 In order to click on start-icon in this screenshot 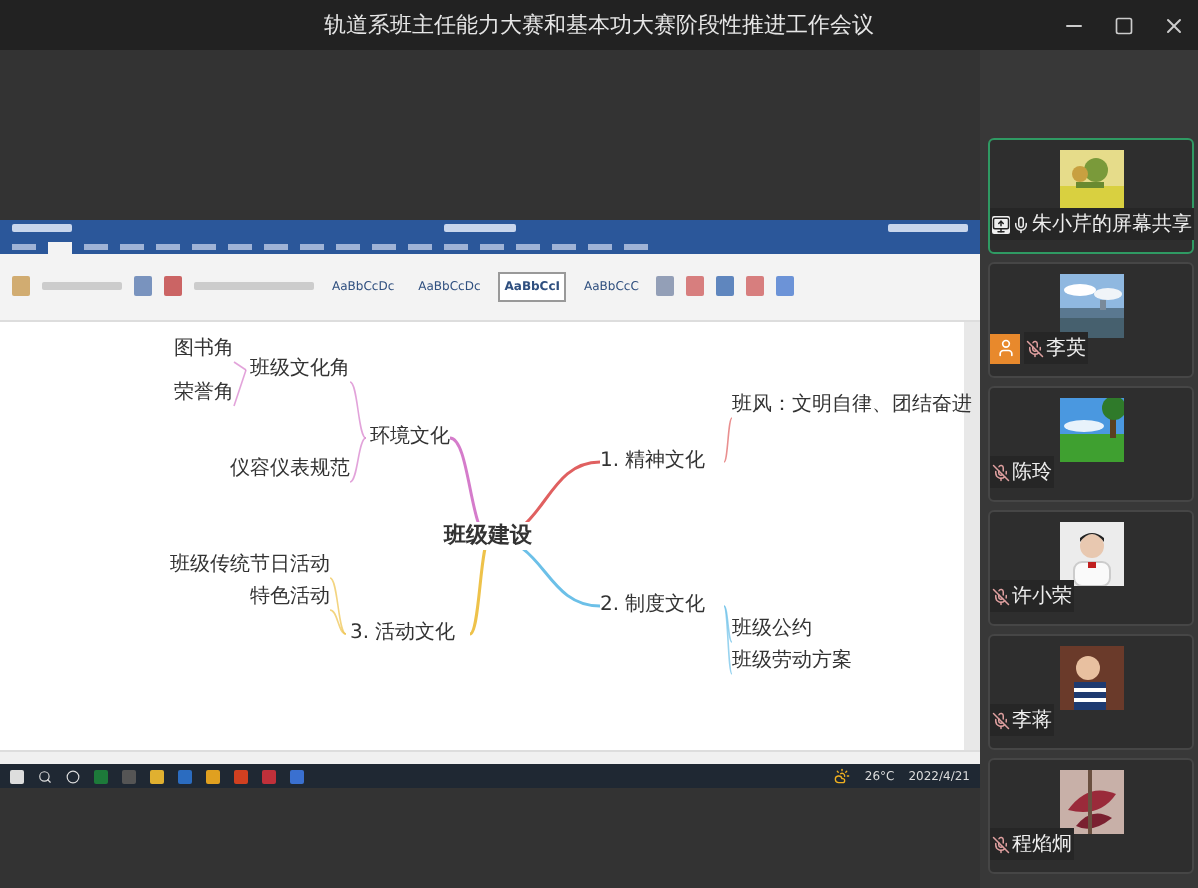, I will do `click(17, 776)`.